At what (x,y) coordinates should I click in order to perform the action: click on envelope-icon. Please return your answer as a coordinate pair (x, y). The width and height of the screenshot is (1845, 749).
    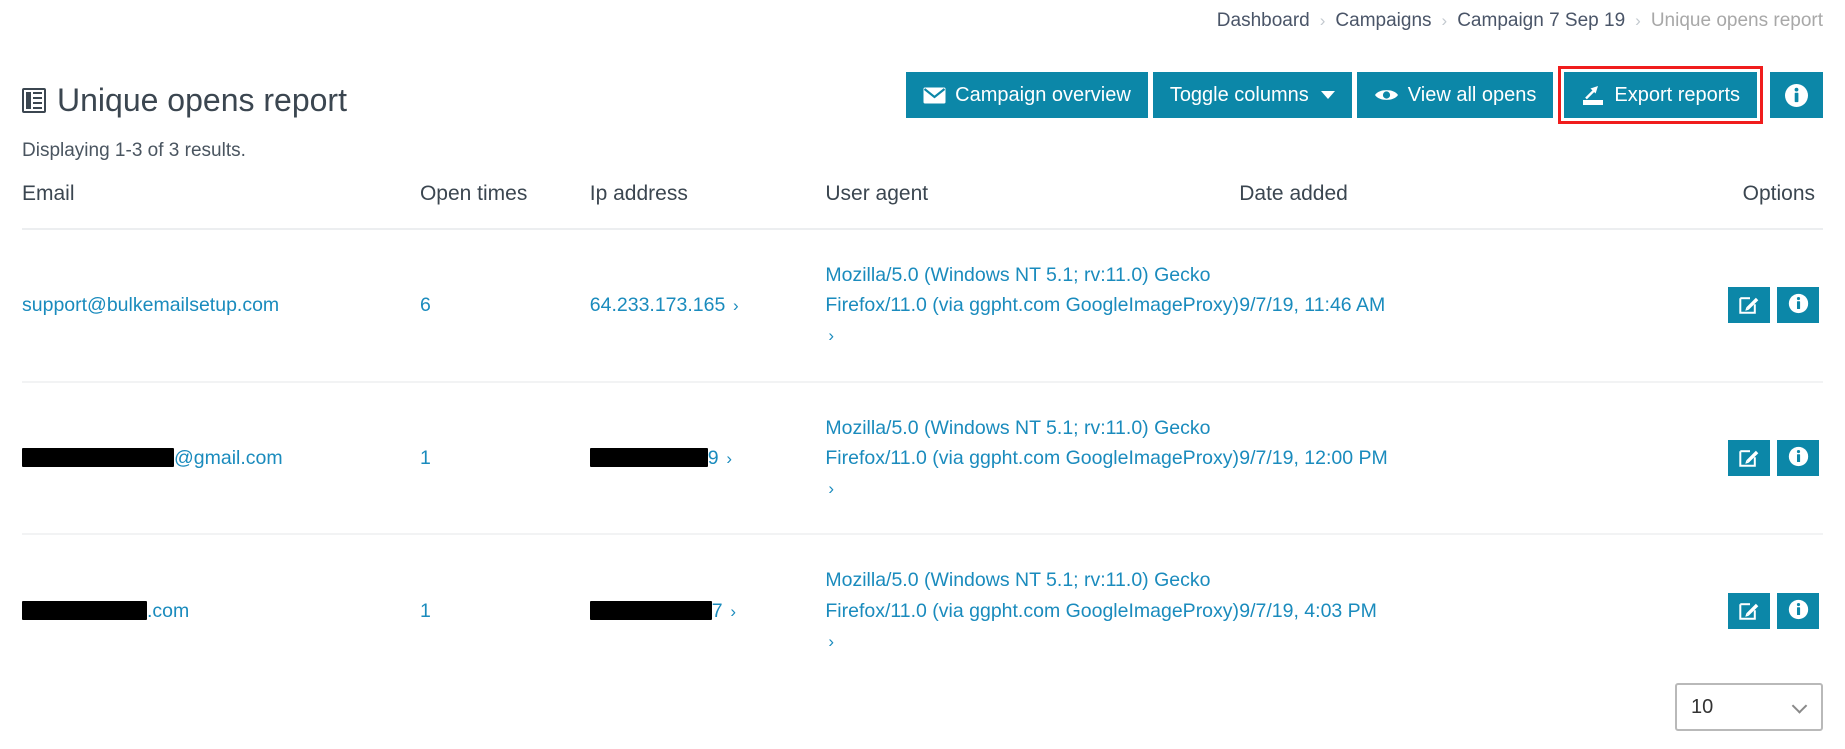
    Looking at the image, I should click on (934, 95).